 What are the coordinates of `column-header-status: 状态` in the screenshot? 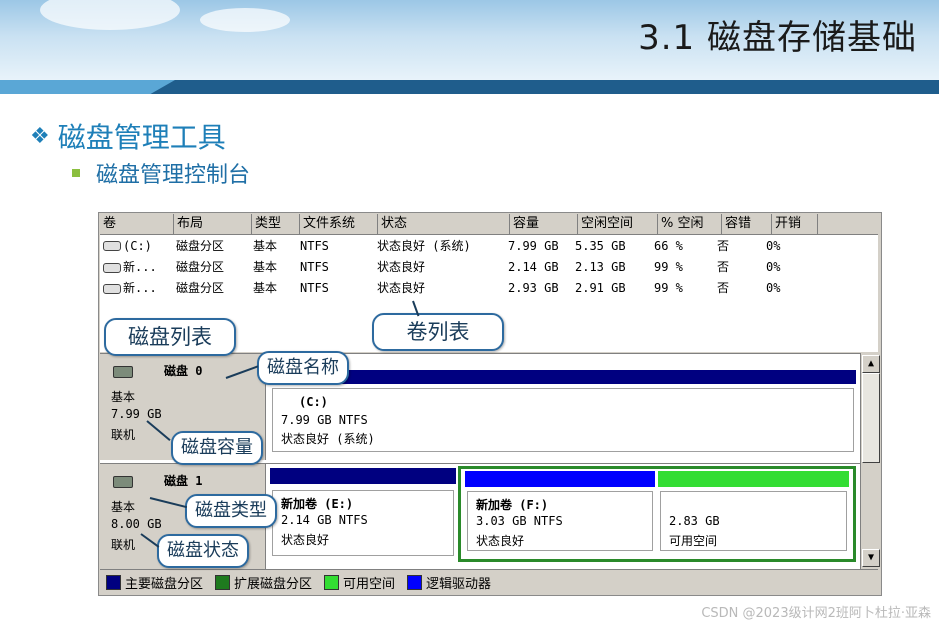 It's located at (444, 224).